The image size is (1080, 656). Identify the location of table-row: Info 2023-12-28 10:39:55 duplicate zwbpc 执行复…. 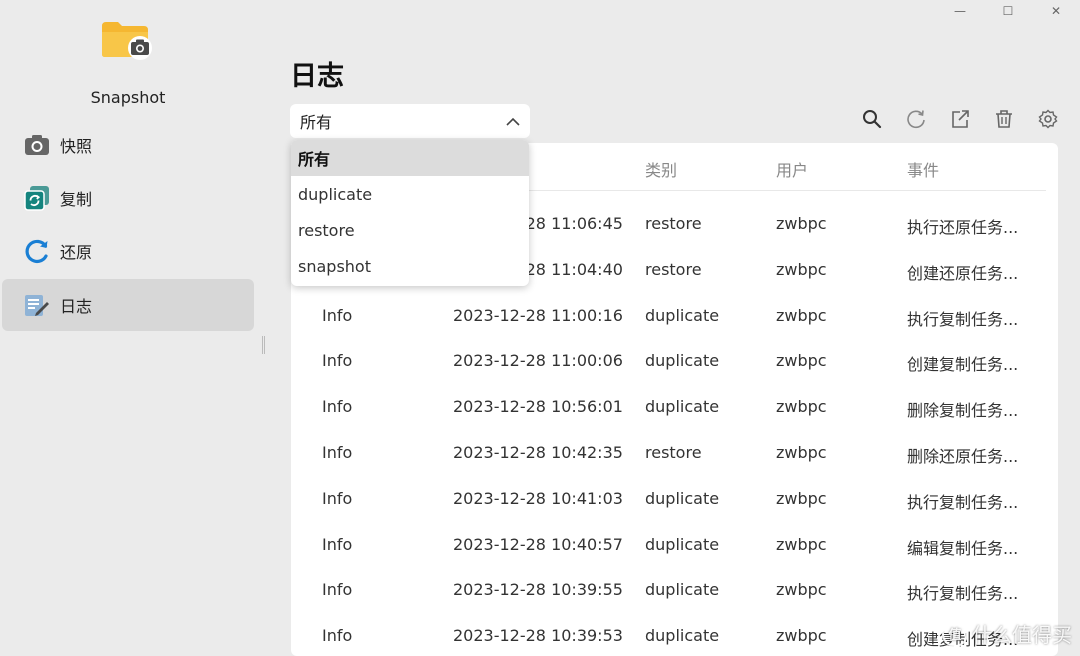
(674, 591).